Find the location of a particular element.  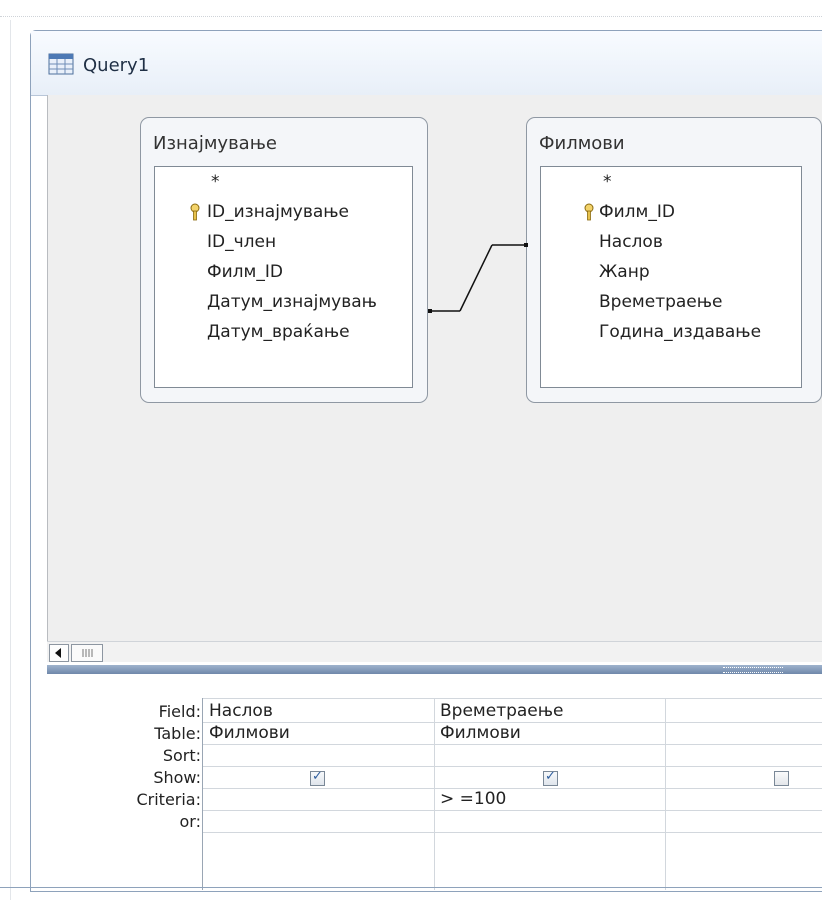

splitter-grip is located at coordinates (753, 670).